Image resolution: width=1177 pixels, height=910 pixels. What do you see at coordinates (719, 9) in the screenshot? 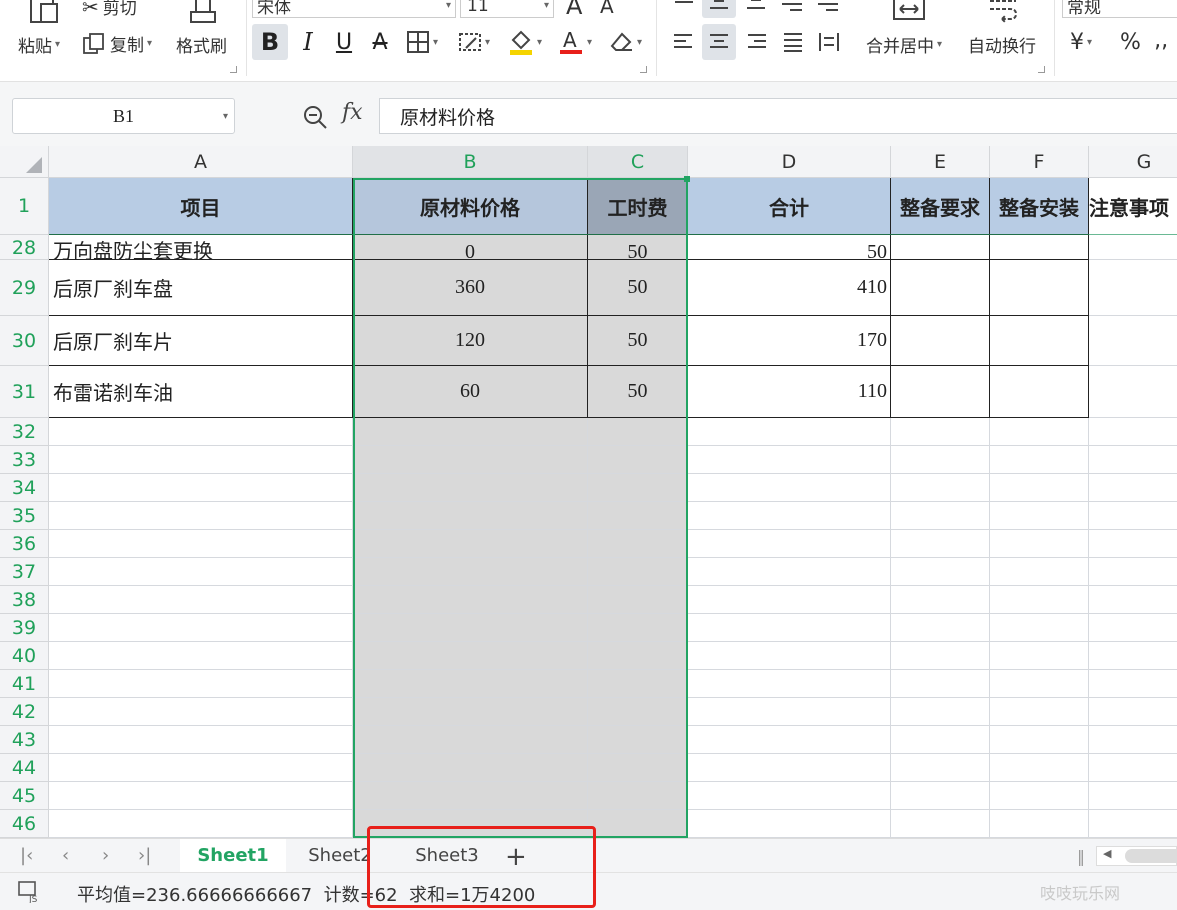
I see `align-middle-icon` at bounding box center [719, 9].